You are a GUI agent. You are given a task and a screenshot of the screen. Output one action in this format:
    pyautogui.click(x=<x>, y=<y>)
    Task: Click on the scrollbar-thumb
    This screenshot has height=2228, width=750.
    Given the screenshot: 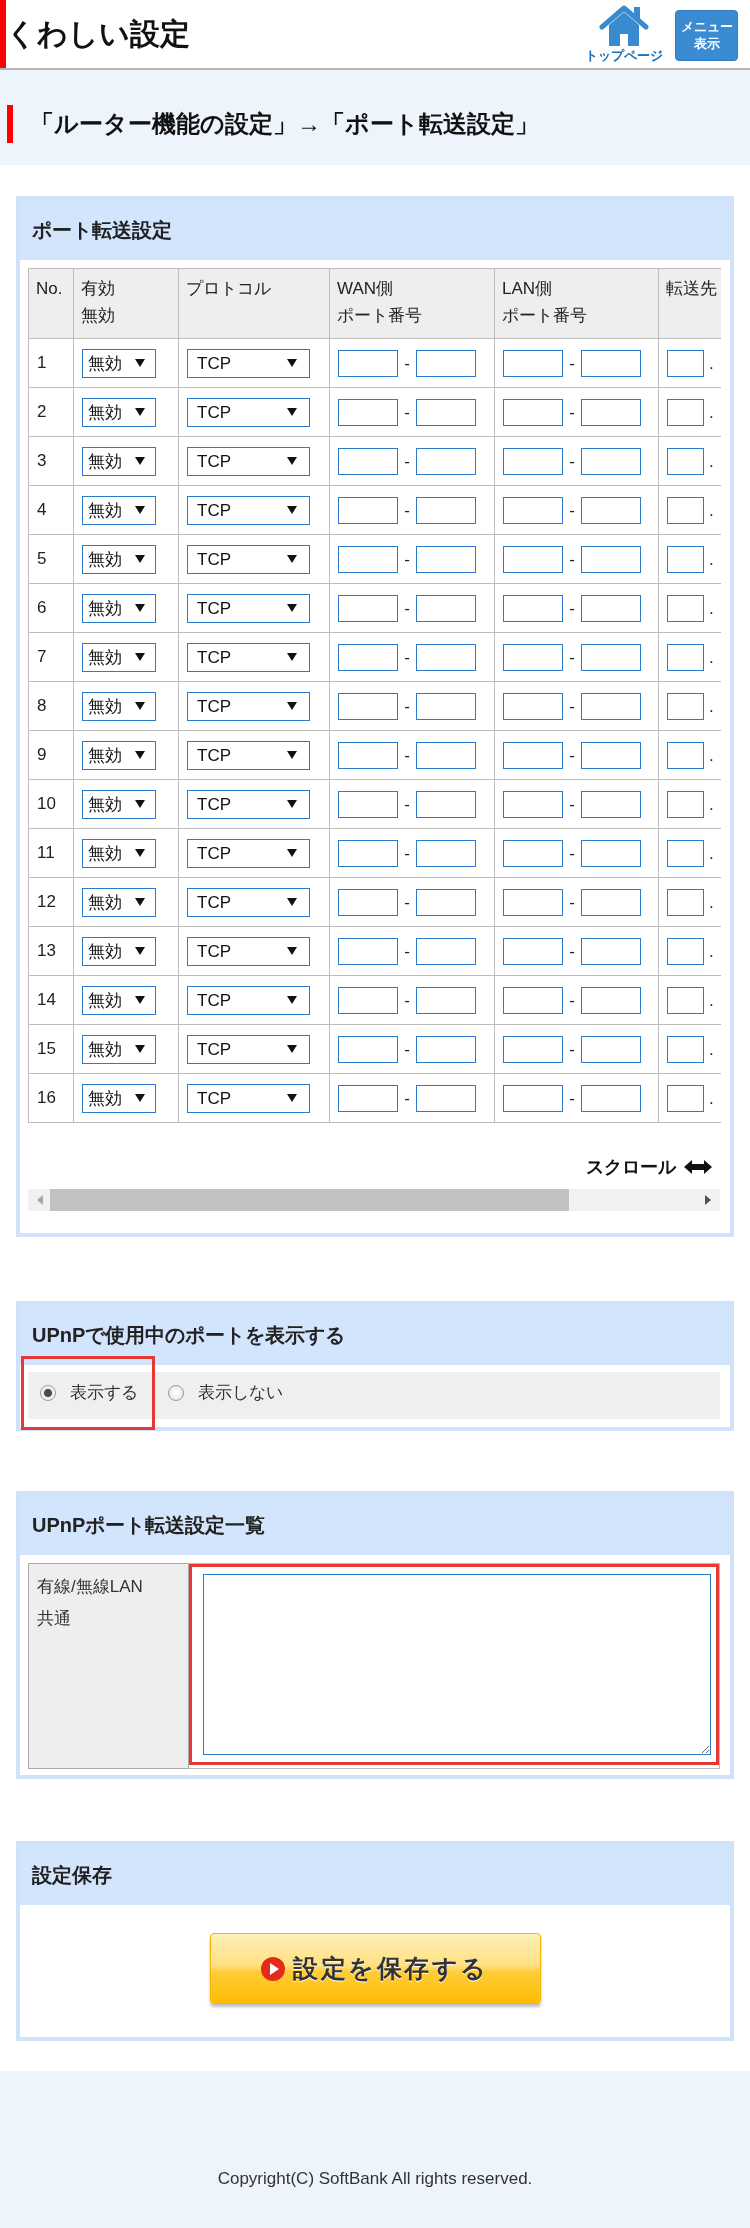 What is the action you would take?
    pyautogui.click(x=309, y=1200)
    